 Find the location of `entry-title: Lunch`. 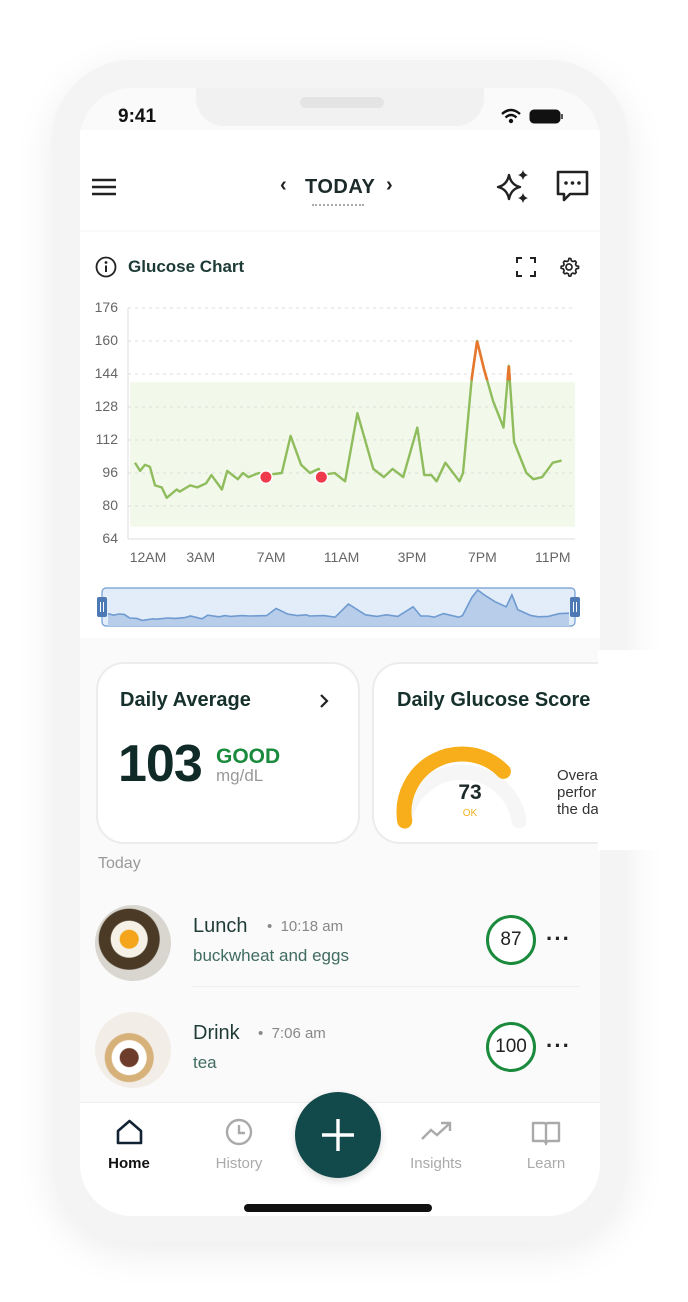

entry-title: Lunch is located at coordinates (220, 926).